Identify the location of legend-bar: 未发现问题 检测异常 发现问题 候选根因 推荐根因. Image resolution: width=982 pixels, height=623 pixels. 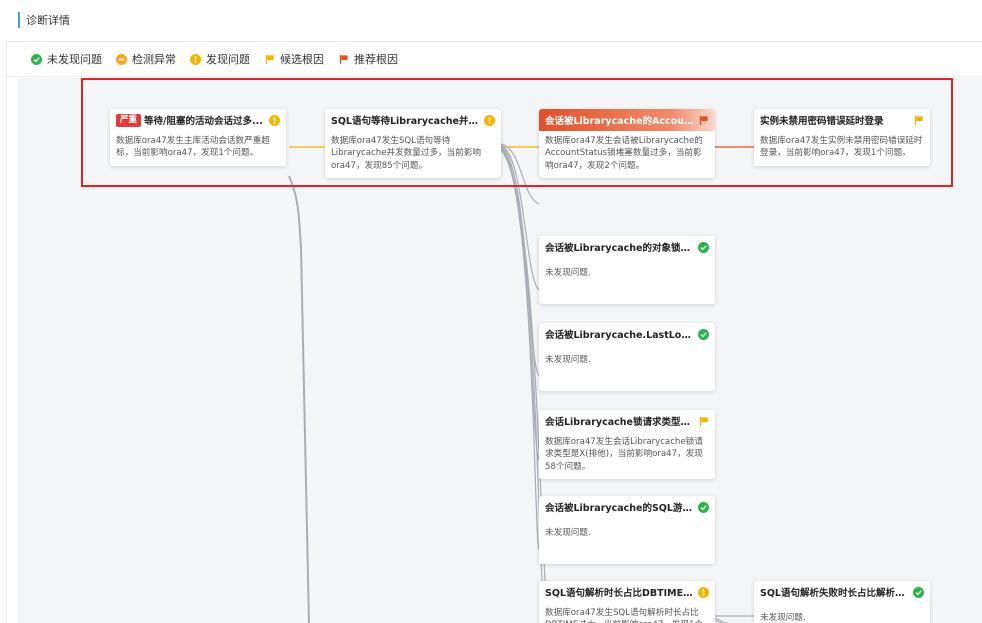
(494, 59).